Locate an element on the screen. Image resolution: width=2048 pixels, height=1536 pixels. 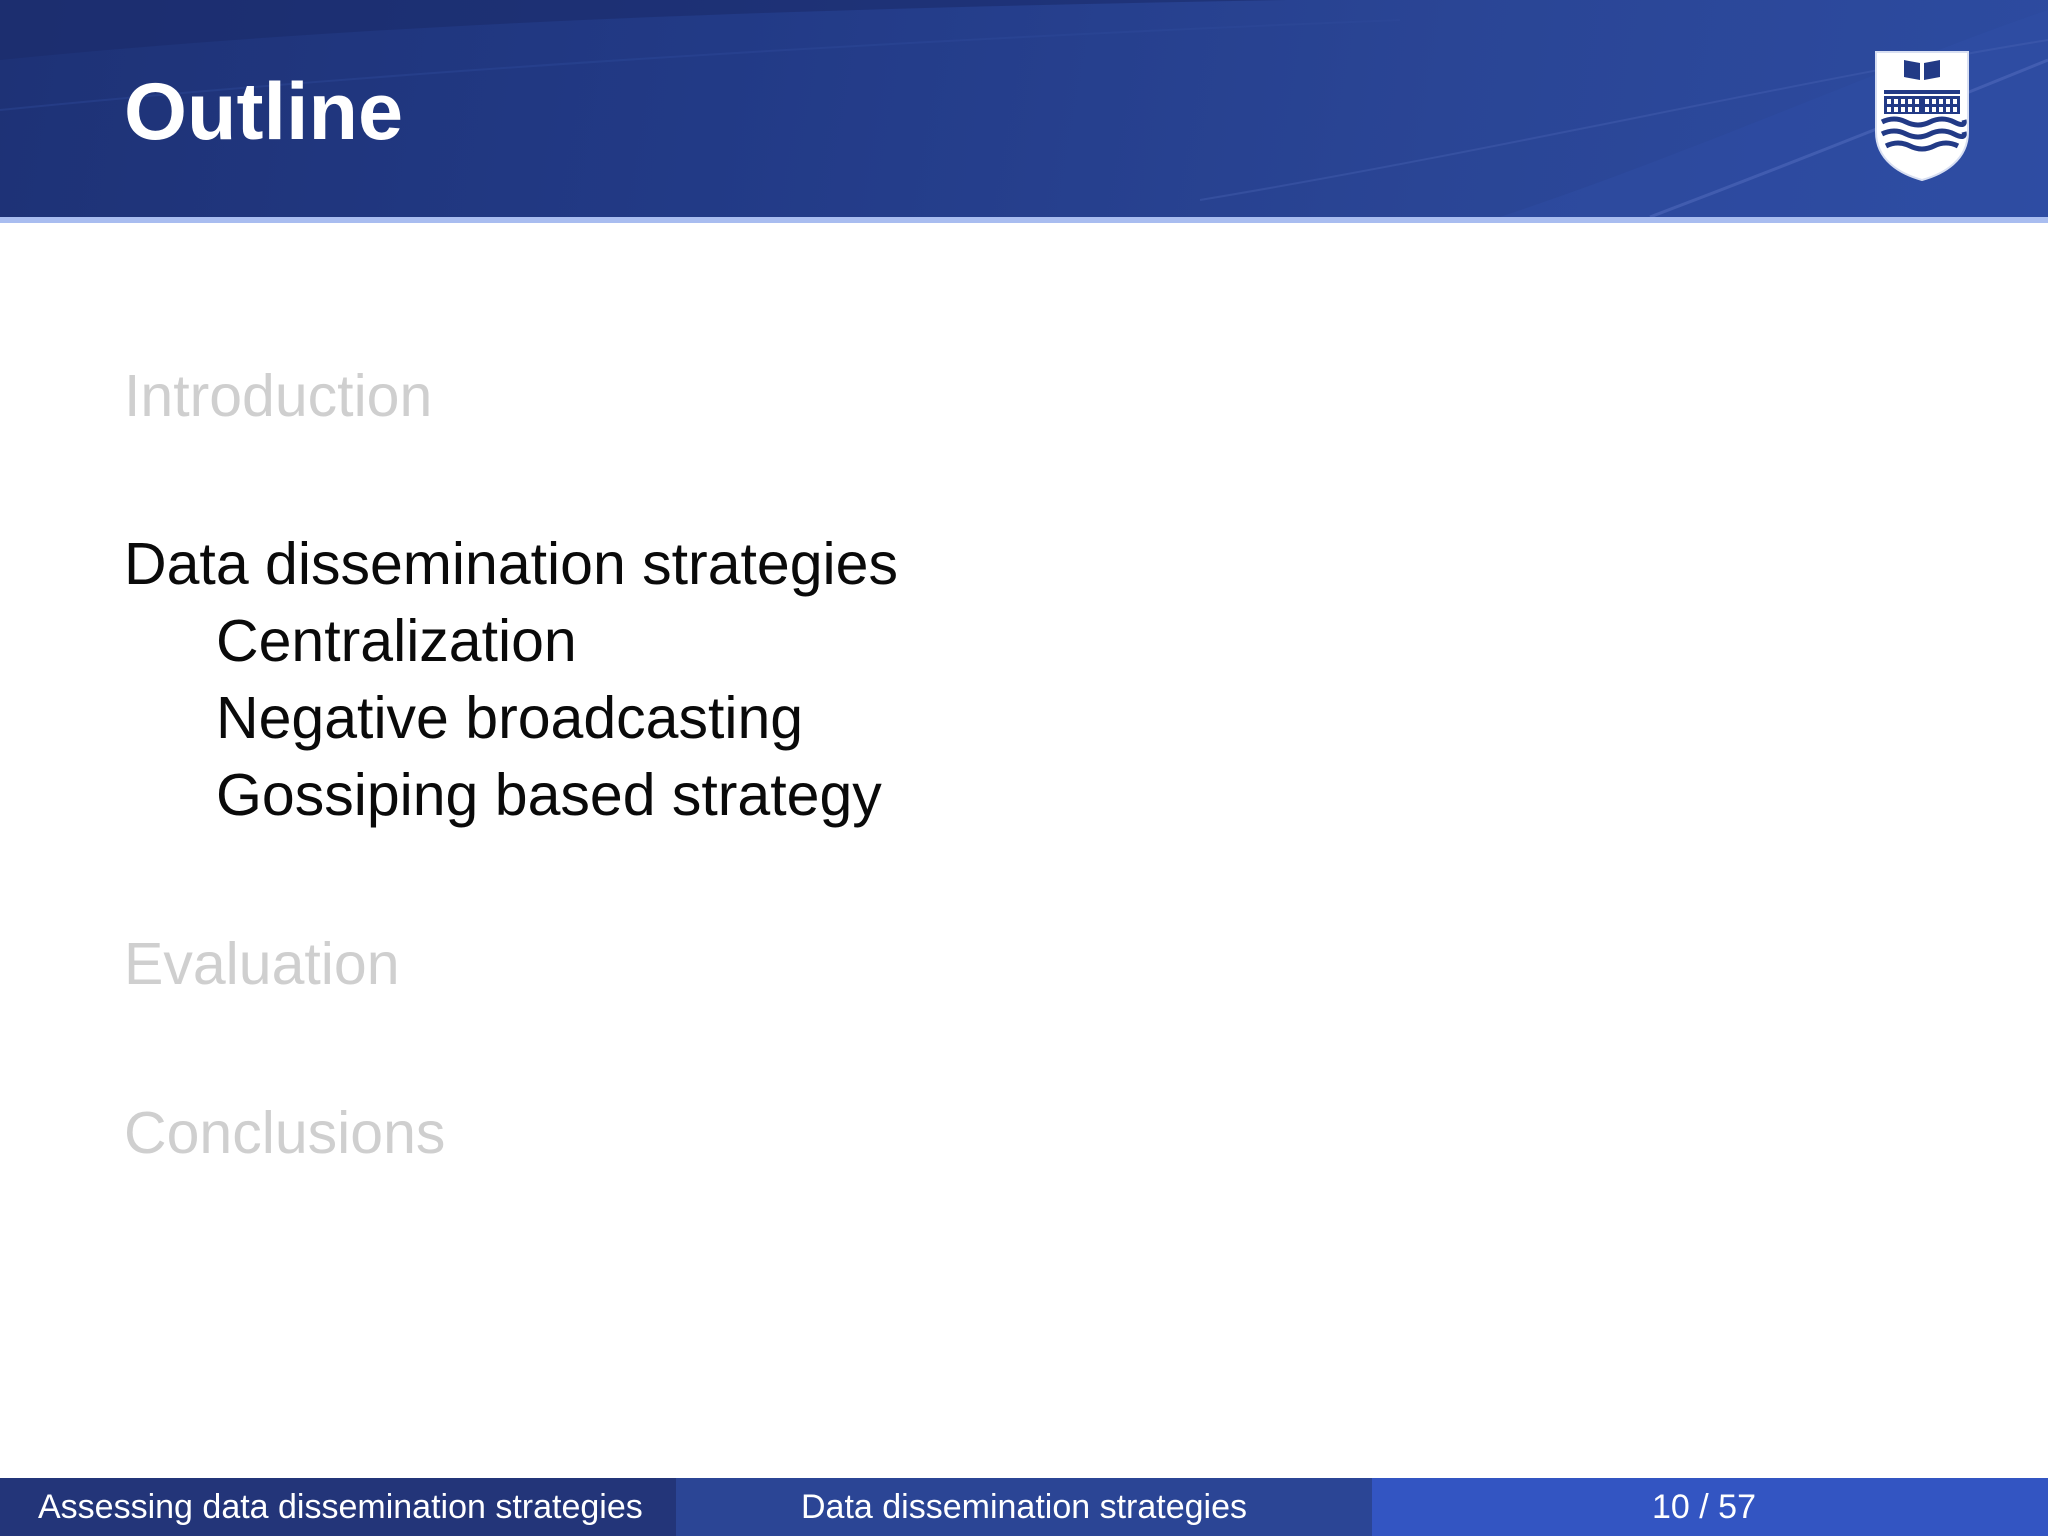
footer-page-number-label: 10 / 57 is located at coordinates (1704, 1506).